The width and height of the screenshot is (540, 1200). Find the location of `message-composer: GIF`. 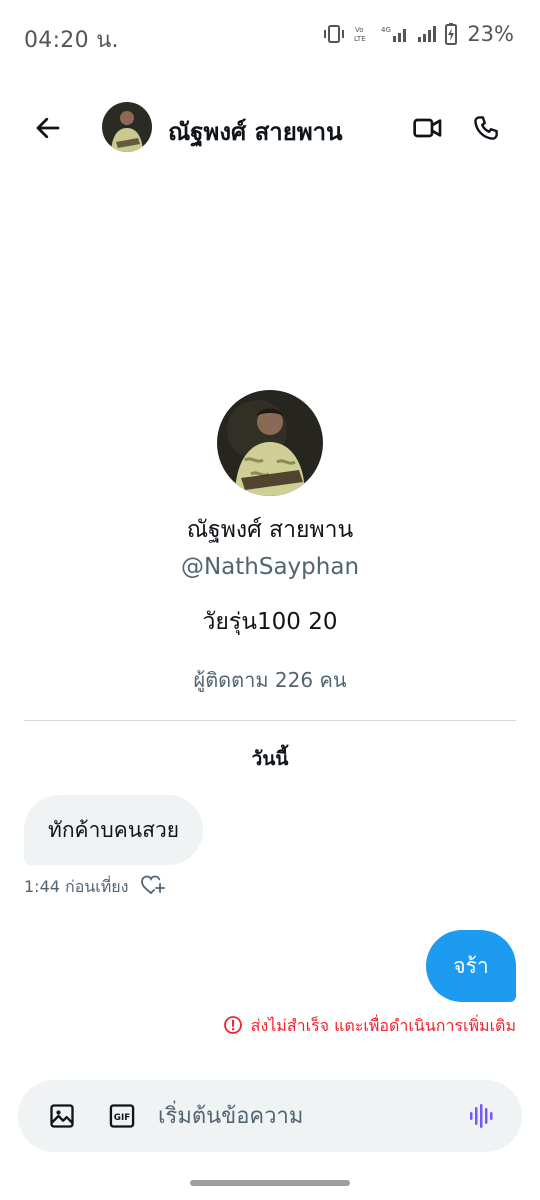

message-composer: GIF is located at coordinates (270, 1116).